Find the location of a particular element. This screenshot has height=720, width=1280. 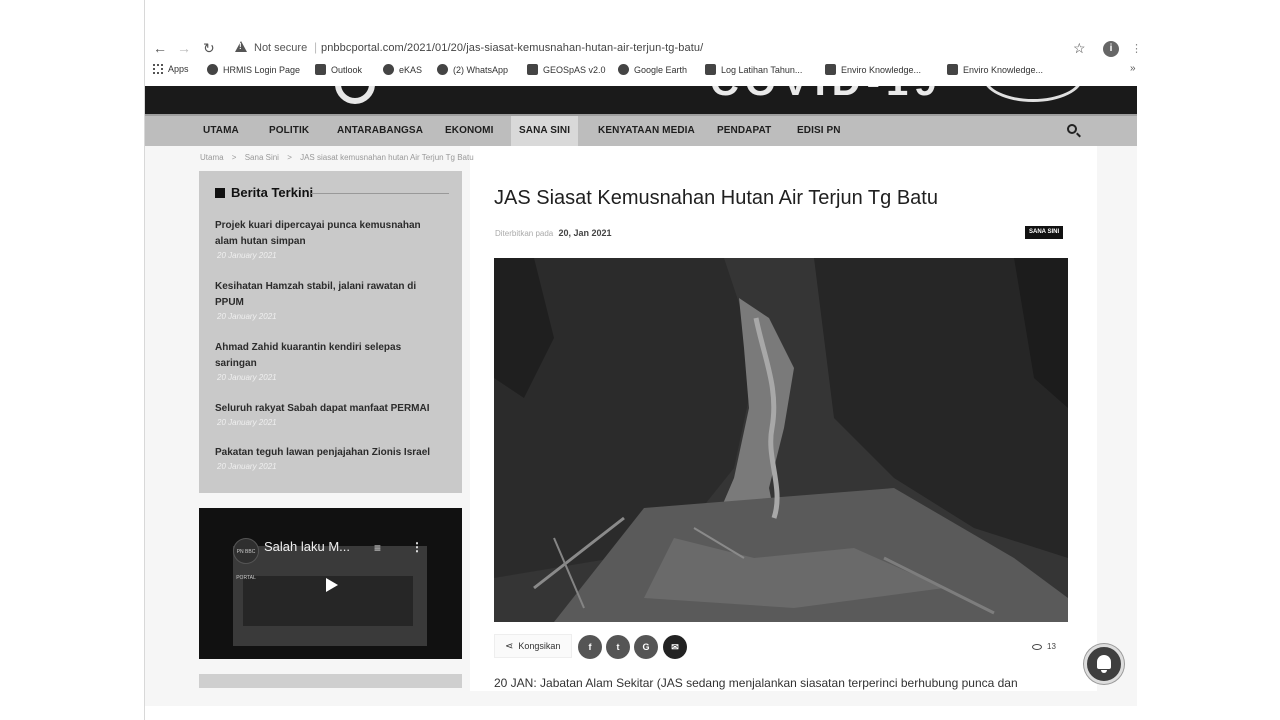

nav-item-edisi-pn: EDISI PN is located at coordinates (819, 131).